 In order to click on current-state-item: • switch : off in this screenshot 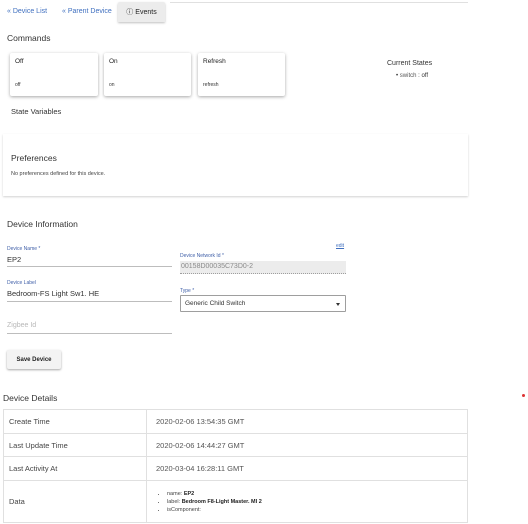, I will do `click(412, 76)`.